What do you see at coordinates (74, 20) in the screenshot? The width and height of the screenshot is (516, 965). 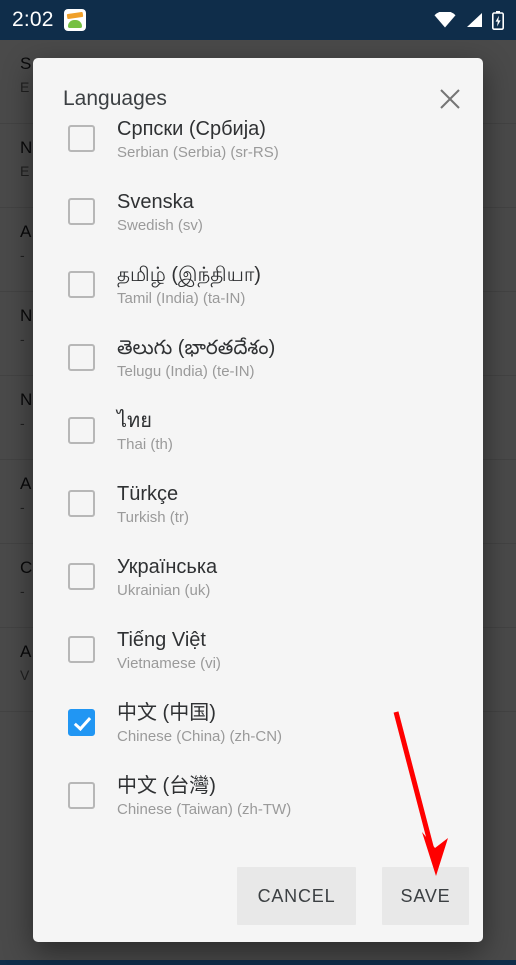 I see `android-app-icon` at bounding box center [74, 20].